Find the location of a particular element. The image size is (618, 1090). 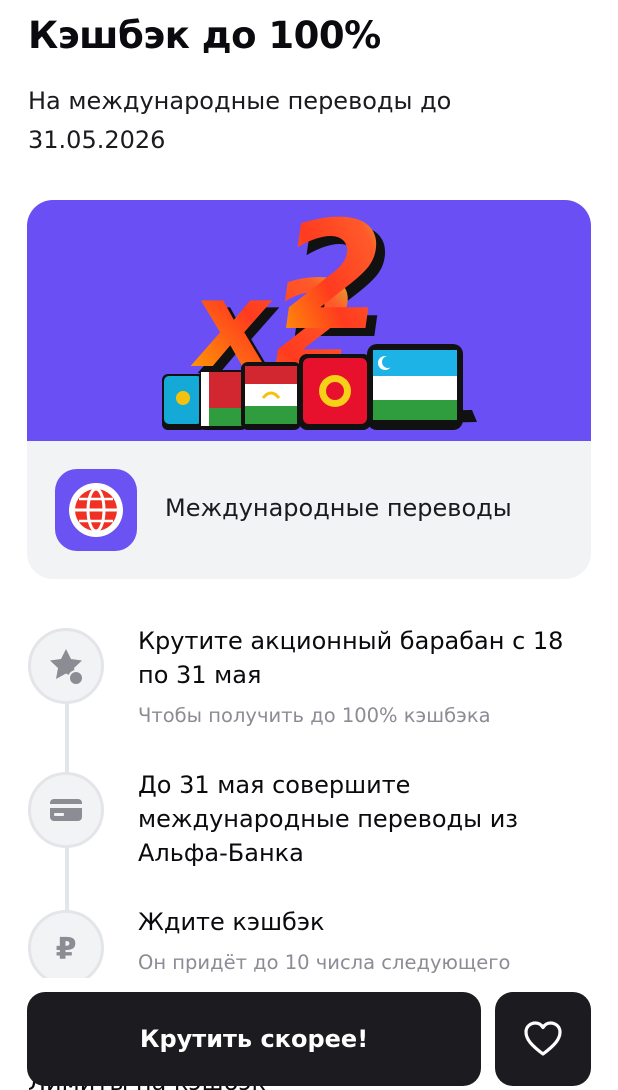

star-hand-icon is located at coordinates (66, 666).